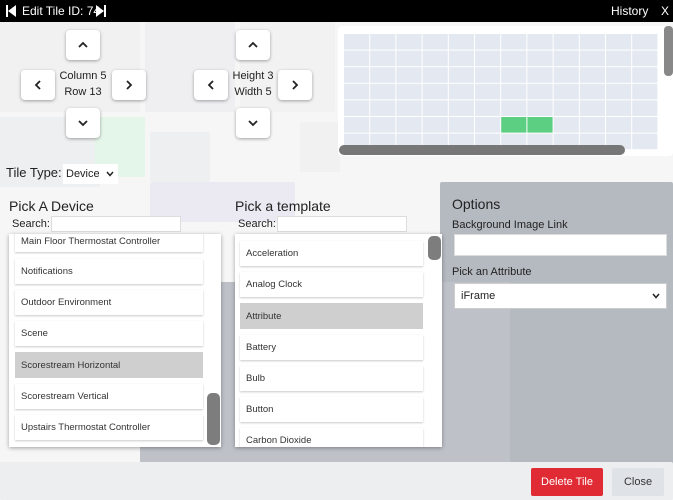 The image size is (673, 500). Describe the element at coordinates (116, 224) in the screenshot. I see `device-search-input` at that location.